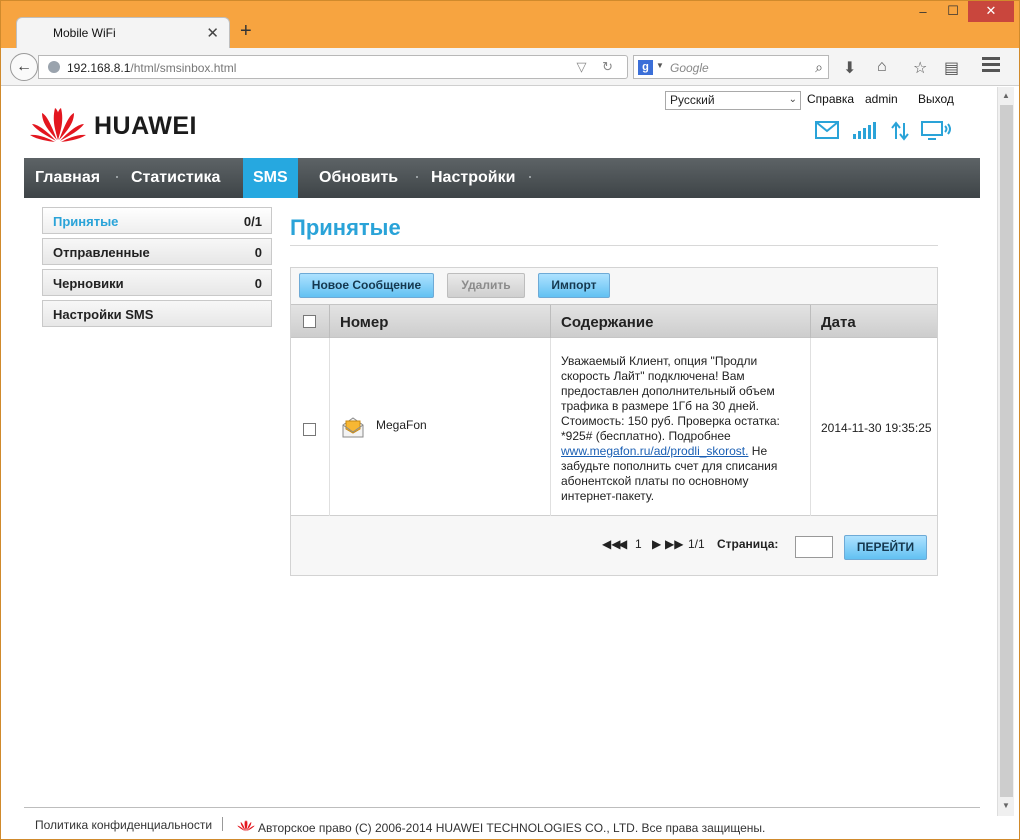  I want to click on window-title-bar: – ☐ ✕ Mobile WiFi ✕ +, so click(510, 24).